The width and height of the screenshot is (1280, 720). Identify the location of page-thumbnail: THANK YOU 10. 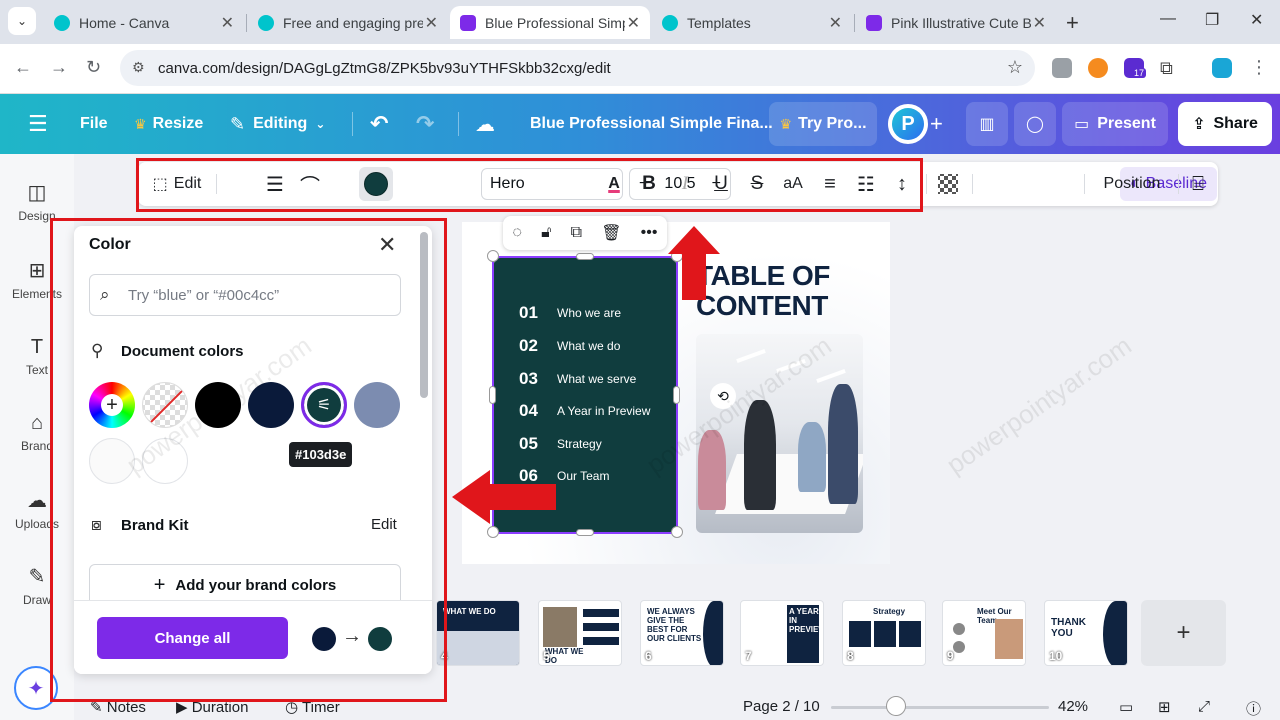
(1086, 633).